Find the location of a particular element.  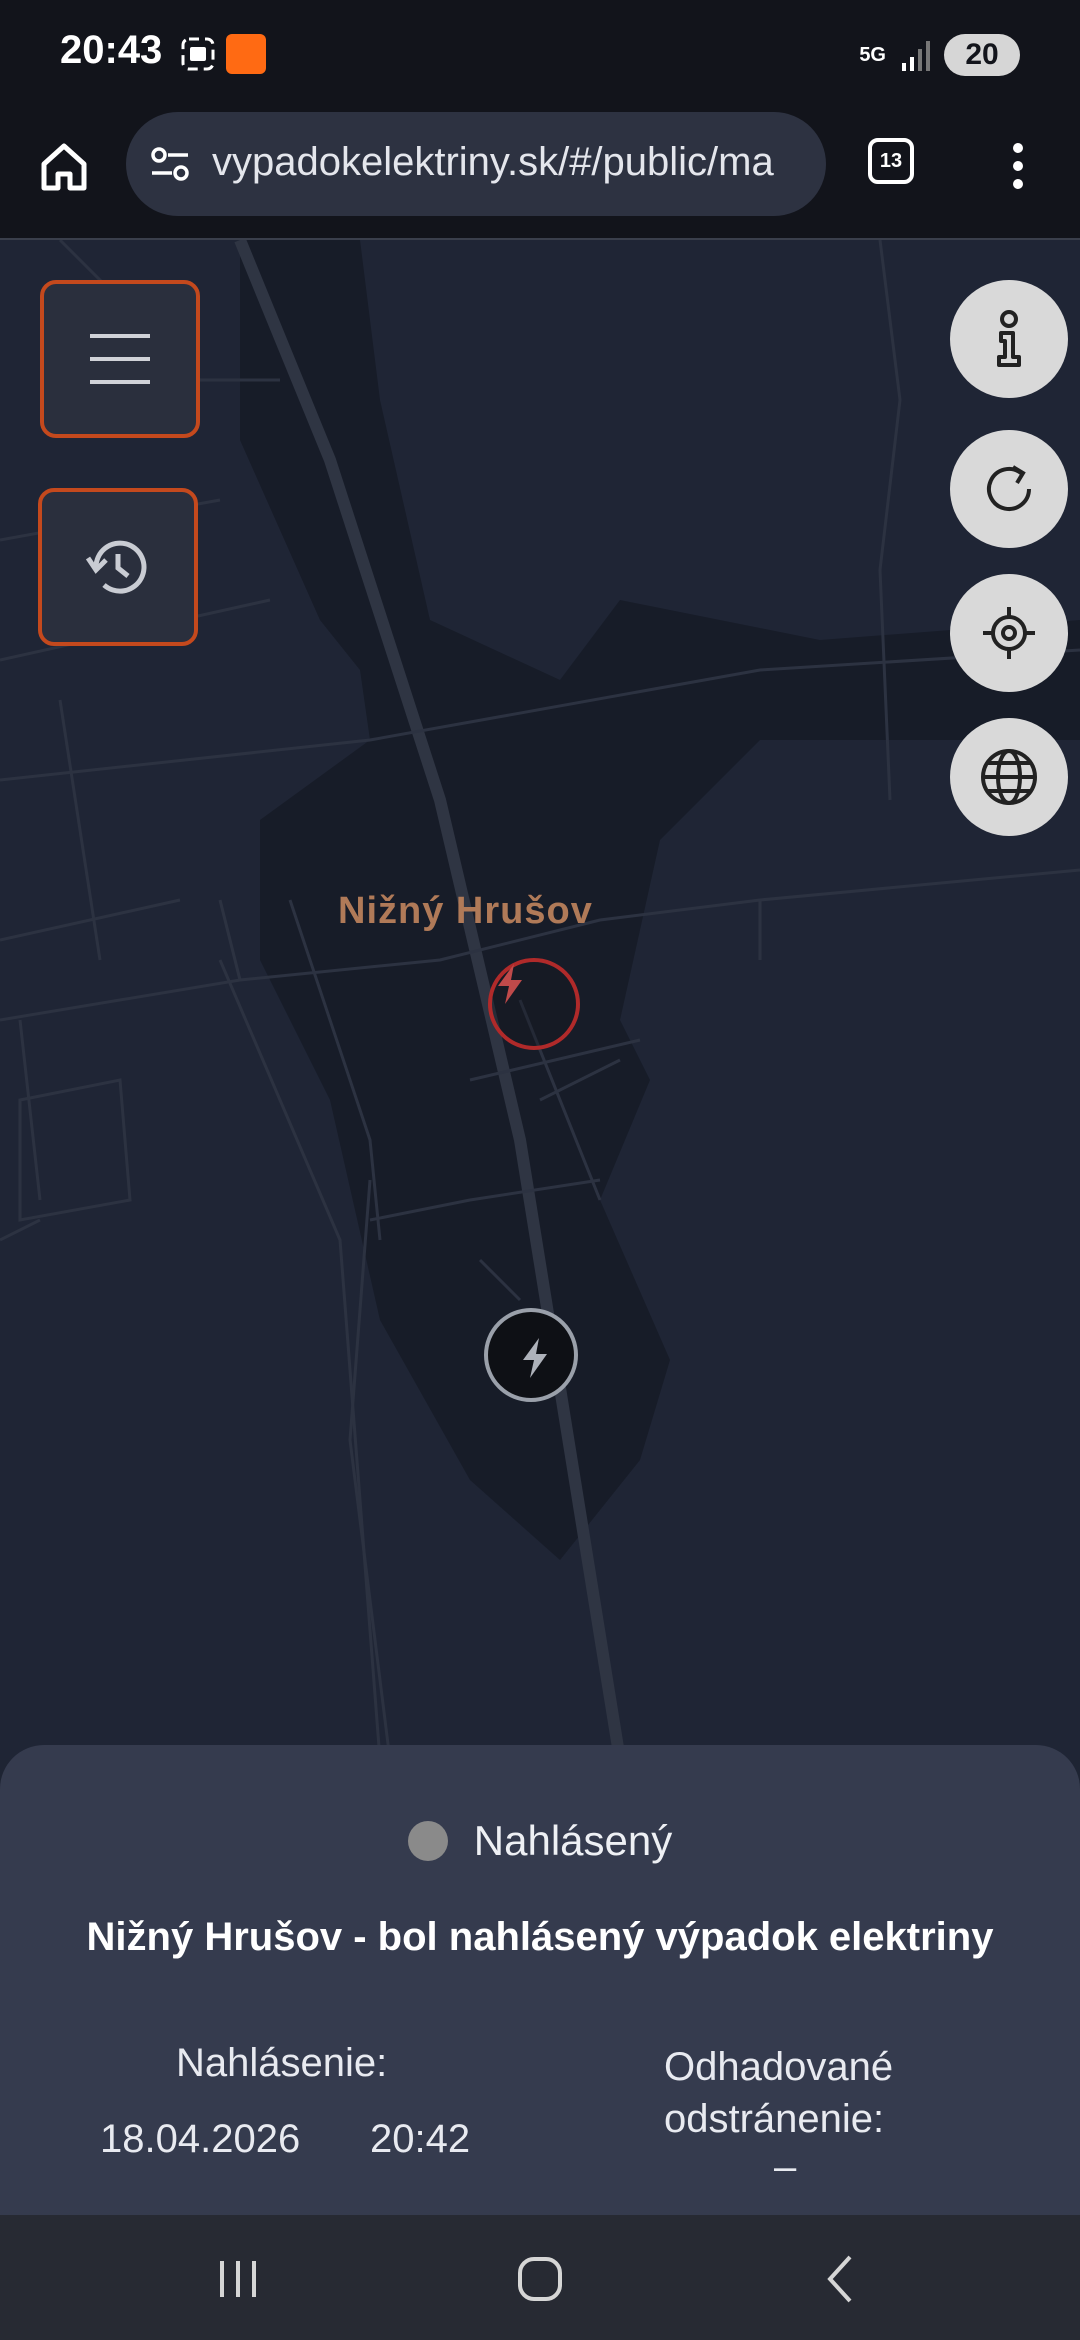

network-type: 5G is located at coordinates (872, 55).